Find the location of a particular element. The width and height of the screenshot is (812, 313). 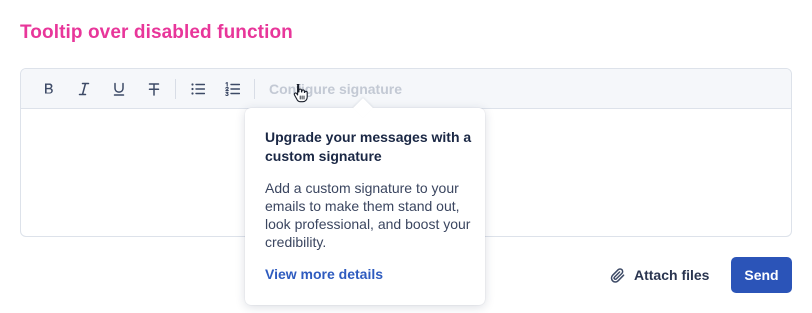

italic-icon is located at coordinates (83, 88).